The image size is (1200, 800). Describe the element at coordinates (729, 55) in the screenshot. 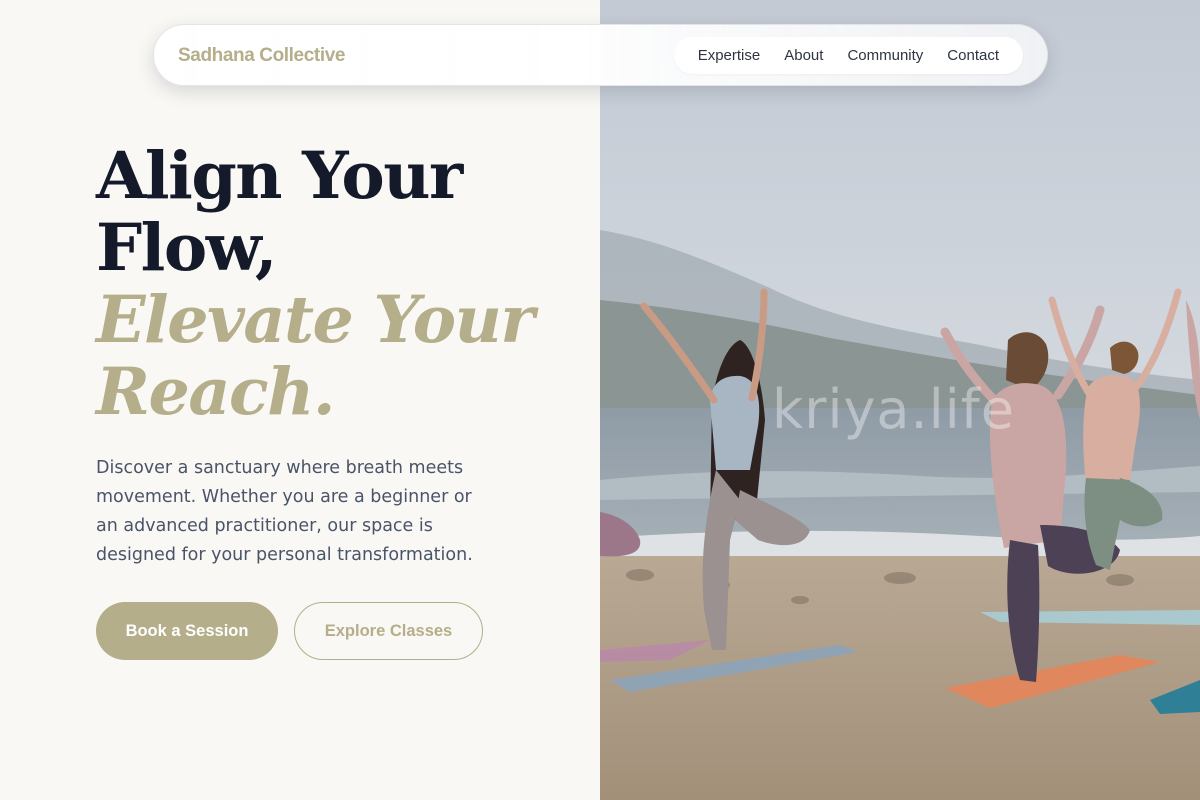

I see `nav-link-expertise: Expertise` at that location.